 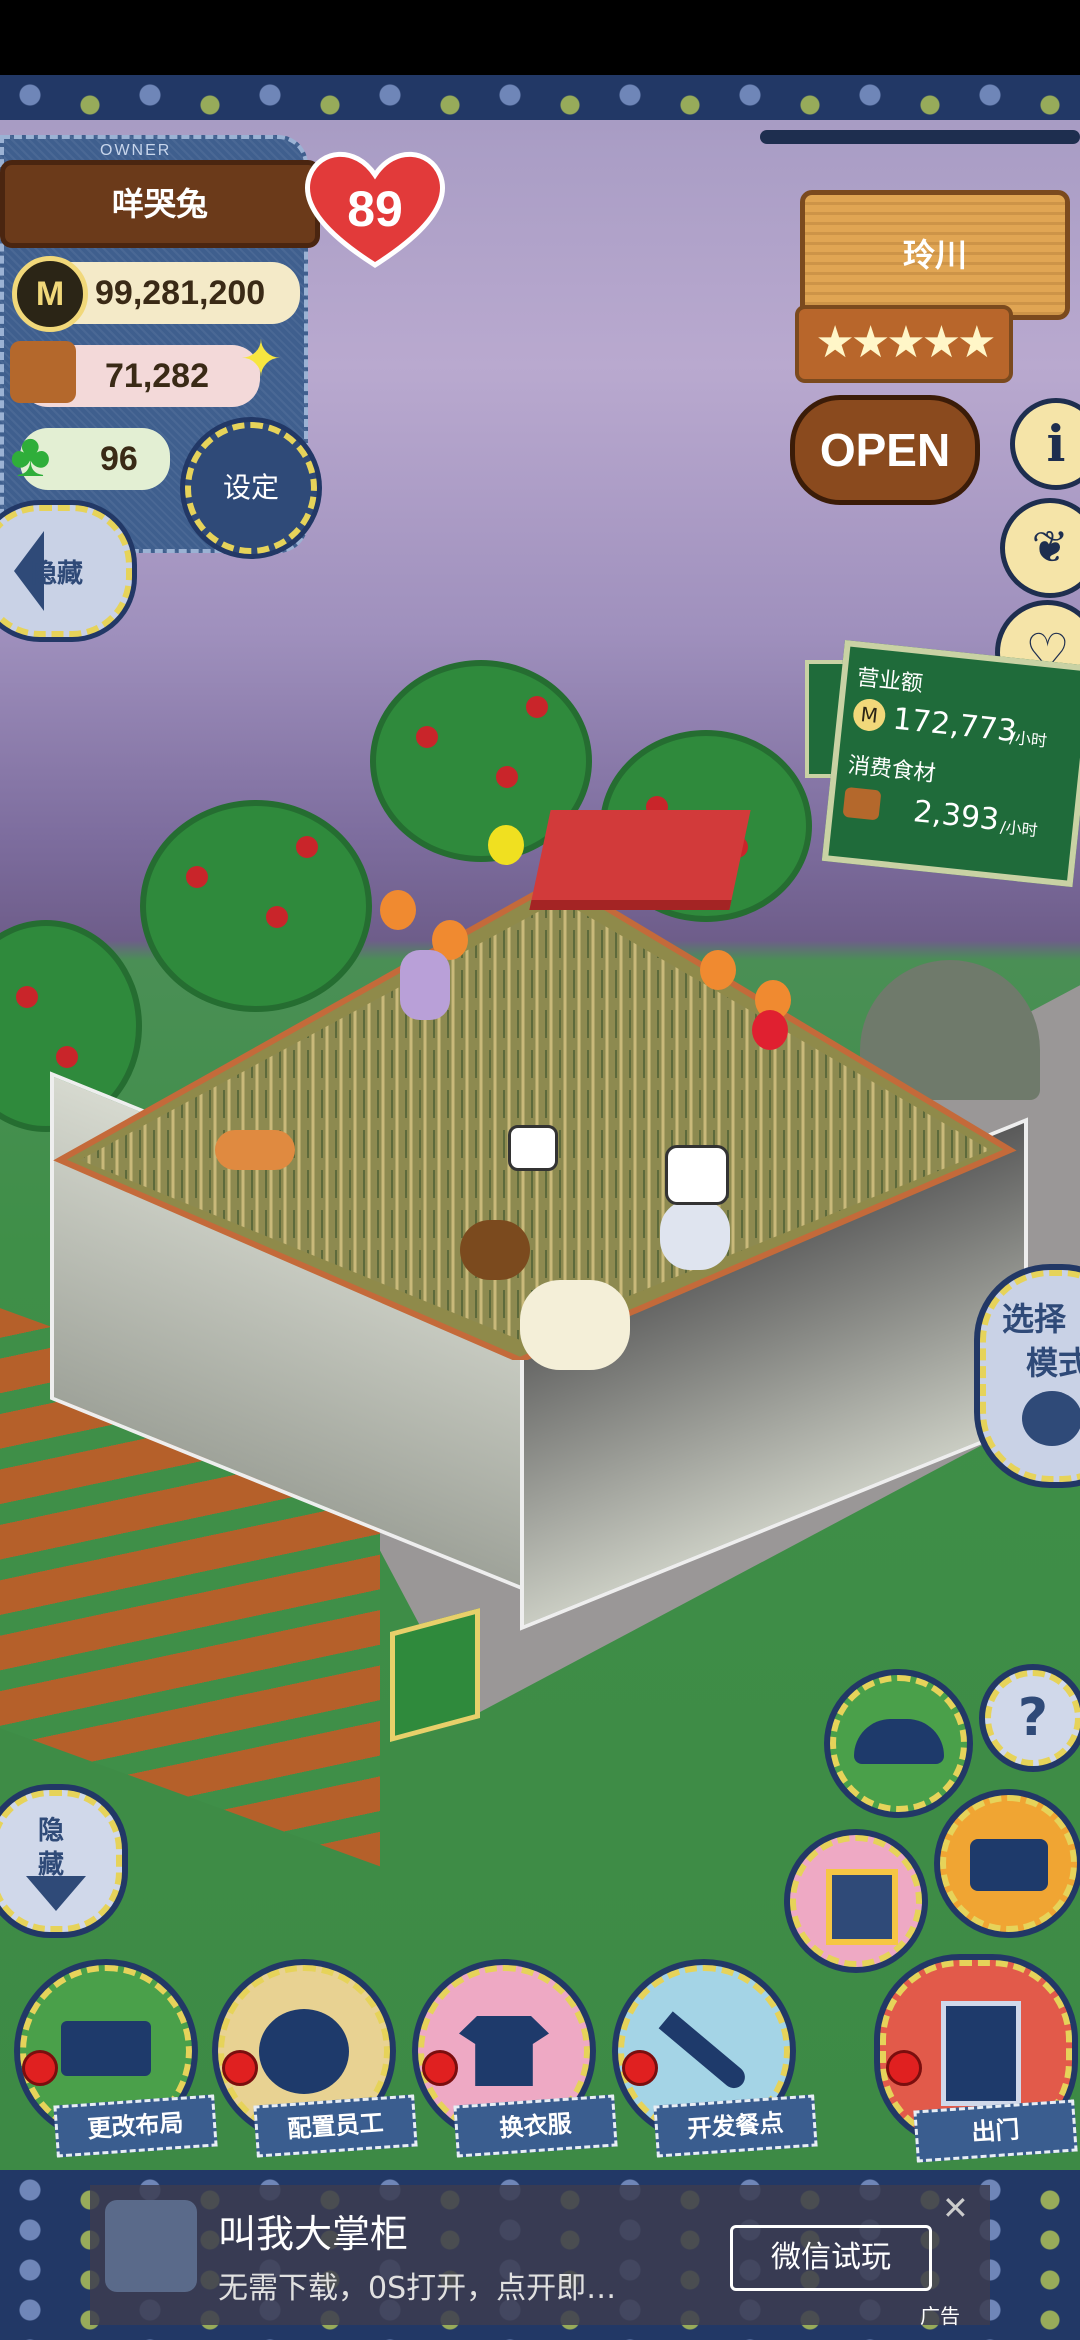 What do you see at coordinates (495, 1250) in the screenshot?
I see `table` at bounding box center [495, 1250].